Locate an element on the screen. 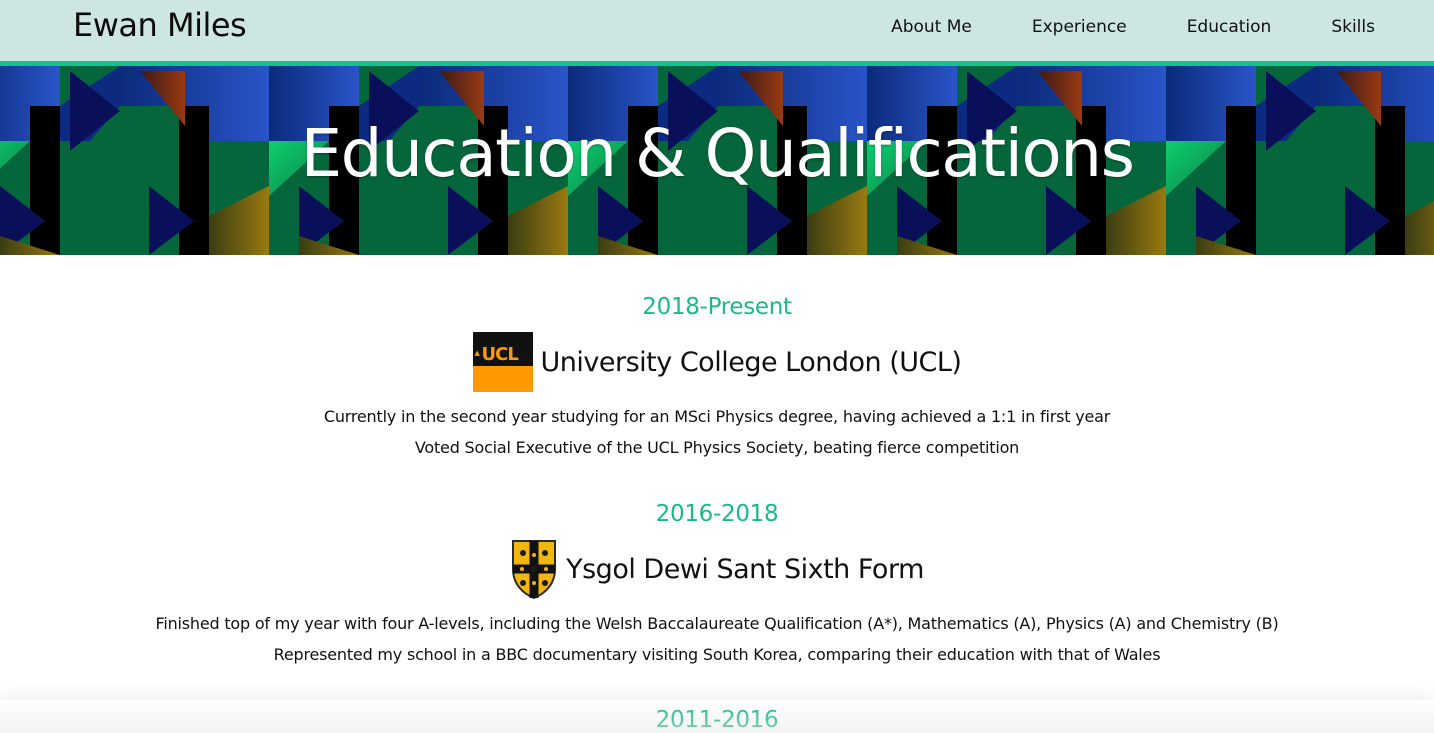  ucl-logo: ▲ UCL is located at coordinates (502, 362).